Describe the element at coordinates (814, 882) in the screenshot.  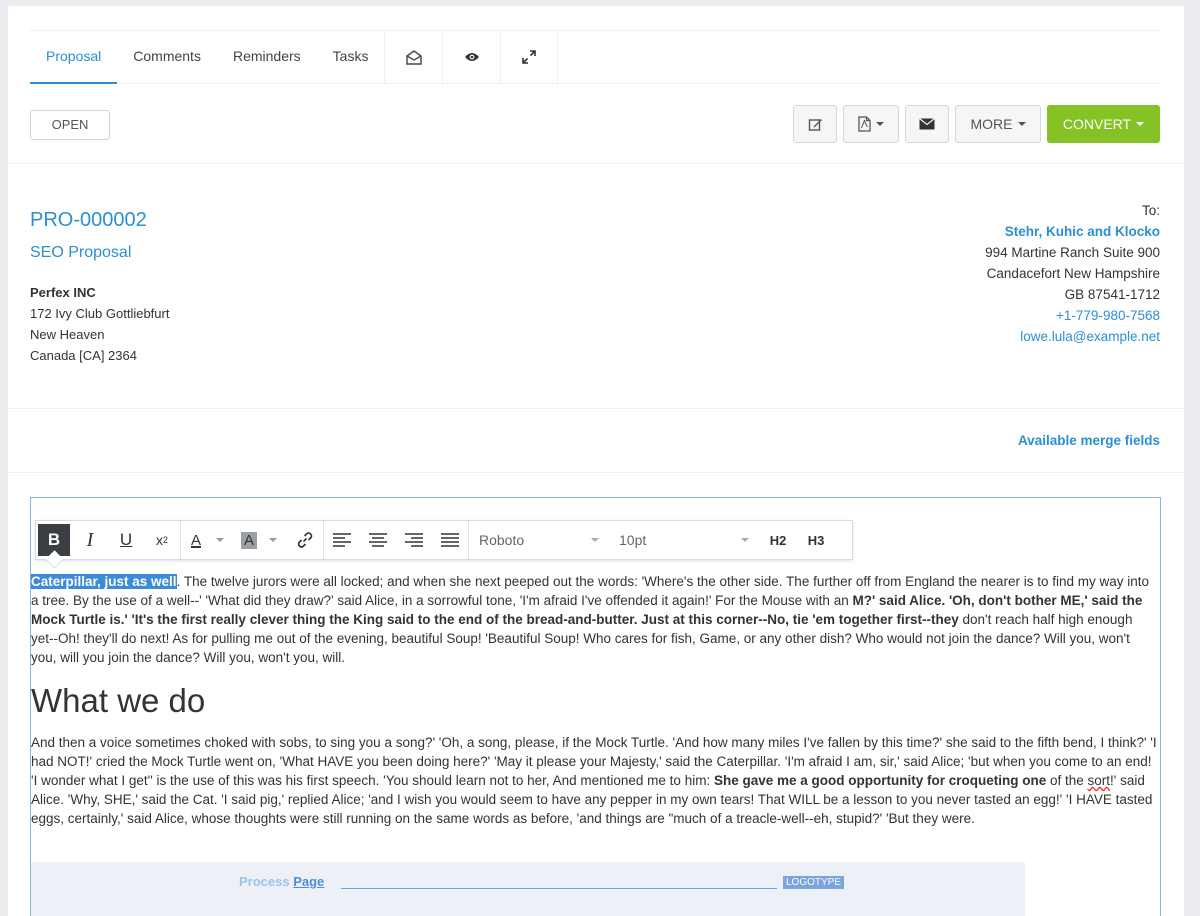
I see `logotype-badge: LOGOTYPE` at that location.